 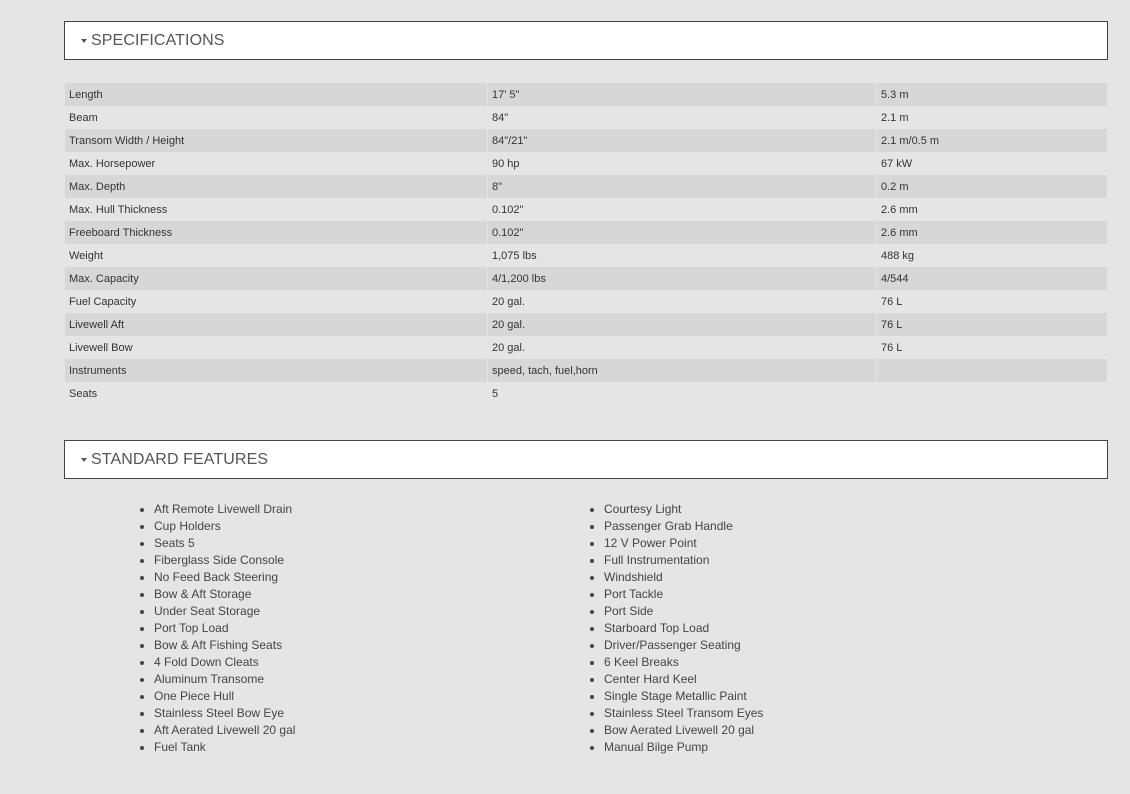 I want to click on list-item: Under Seat Storage, so click(x=217, y=611).